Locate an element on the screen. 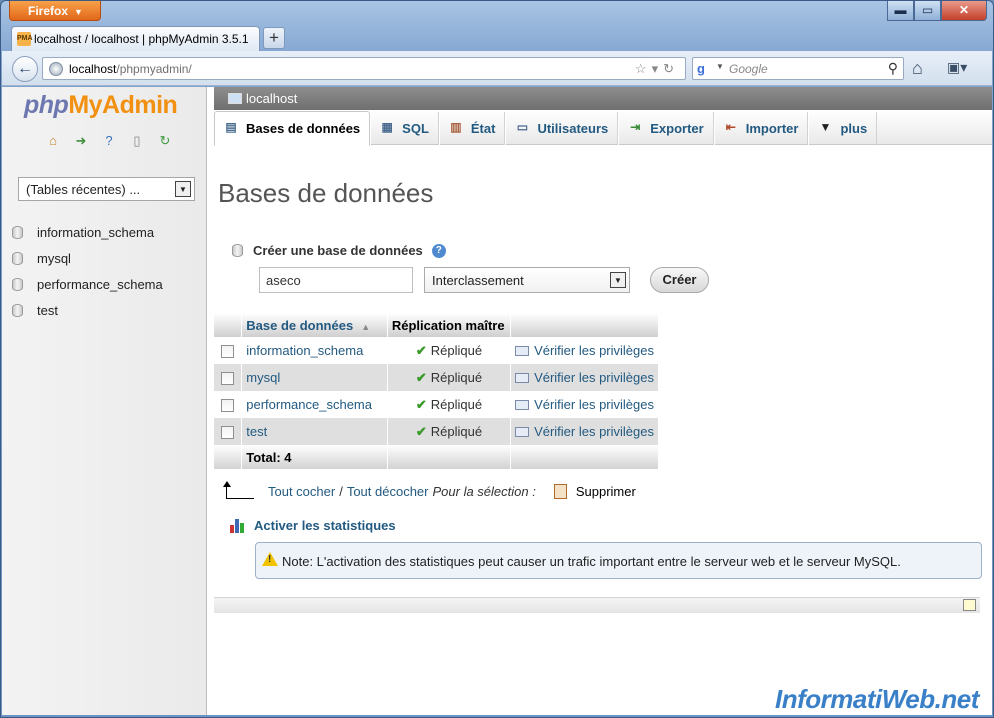  users-icon: ▭ is located at coordinates (522, 127).